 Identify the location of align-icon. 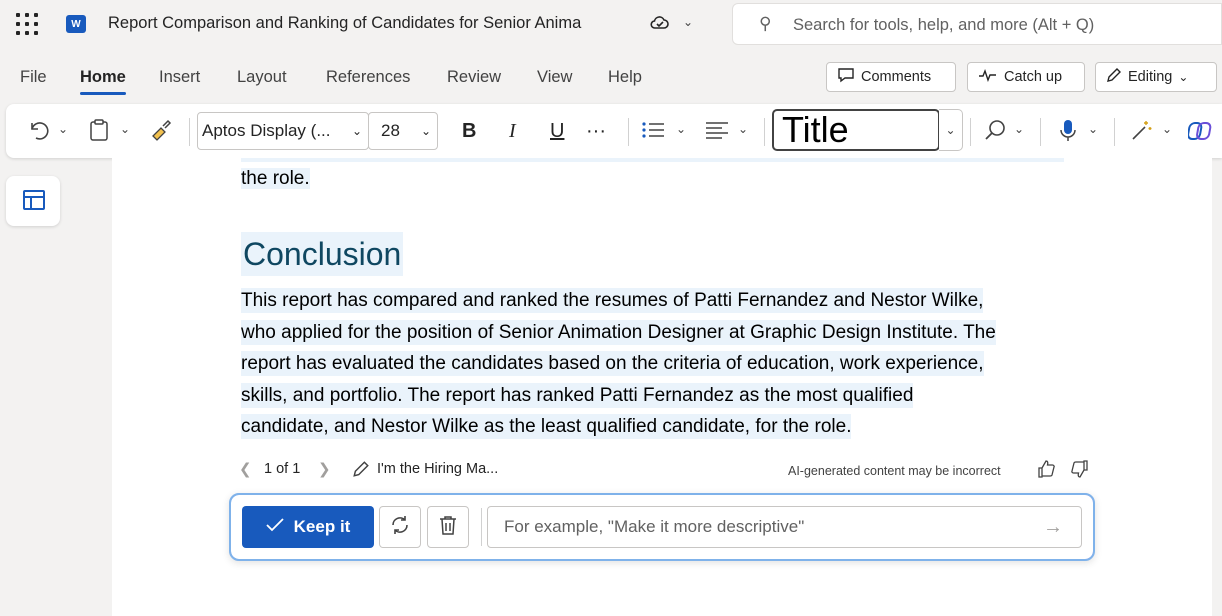
(717, 133).